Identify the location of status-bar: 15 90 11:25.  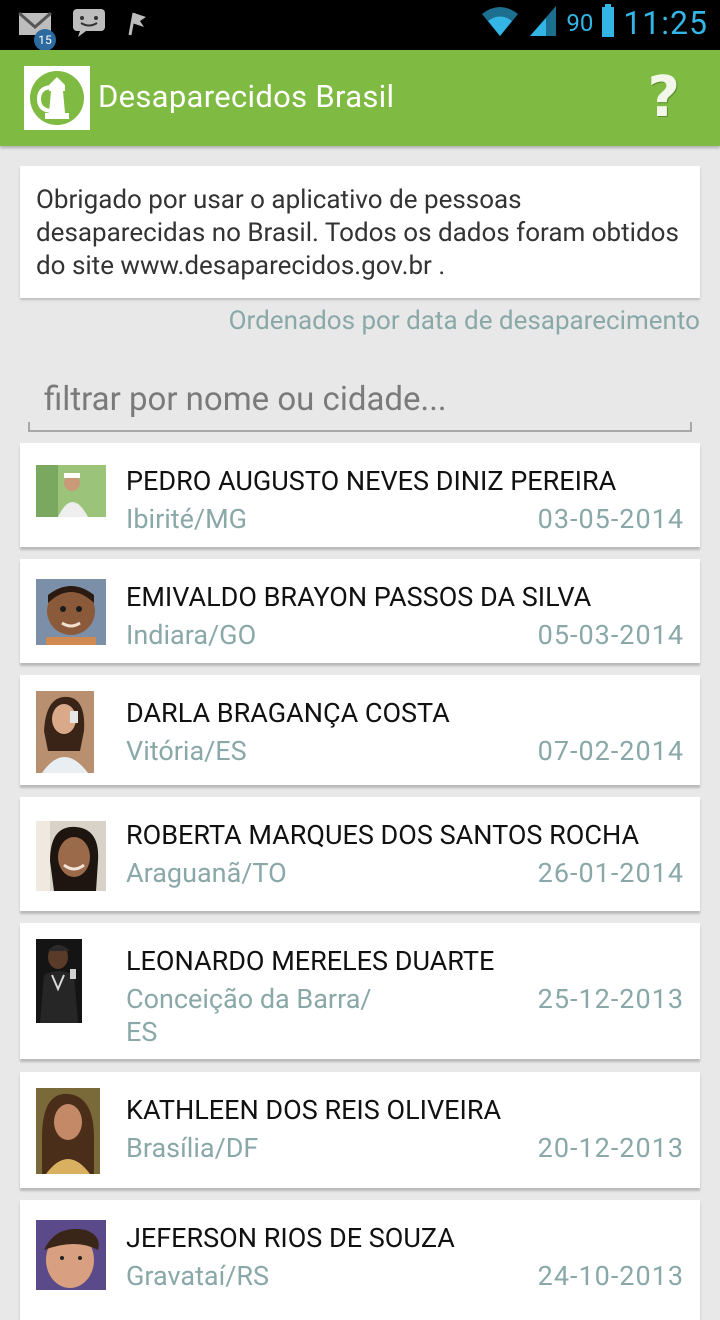
(360, 25).